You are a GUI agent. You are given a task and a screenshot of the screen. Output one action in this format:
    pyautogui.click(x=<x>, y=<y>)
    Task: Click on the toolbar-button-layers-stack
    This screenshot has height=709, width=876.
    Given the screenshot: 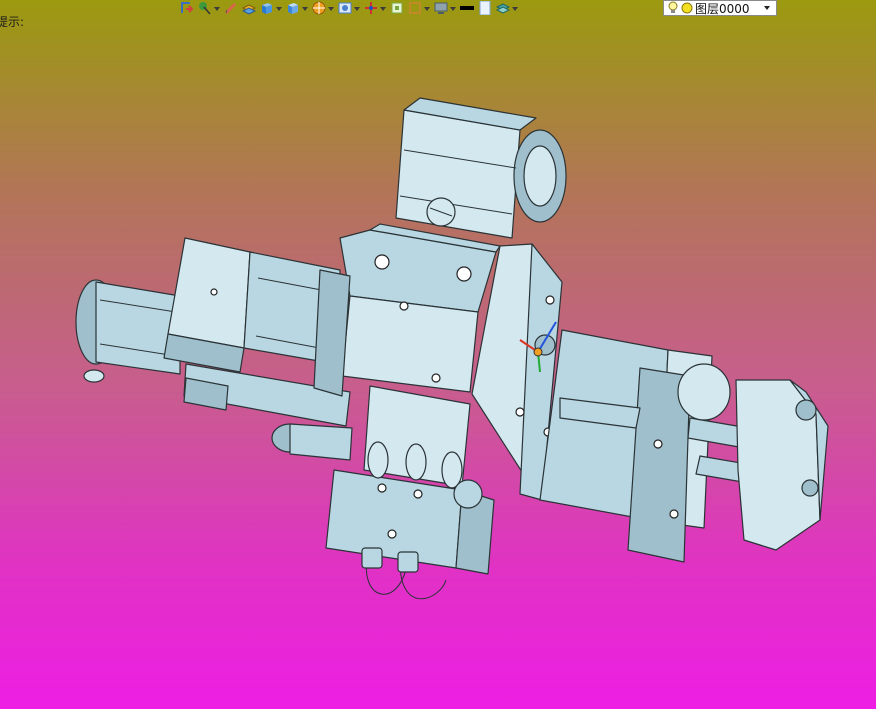 What is the action you would take?
    pyautogui.click(x=249, y=8)
    